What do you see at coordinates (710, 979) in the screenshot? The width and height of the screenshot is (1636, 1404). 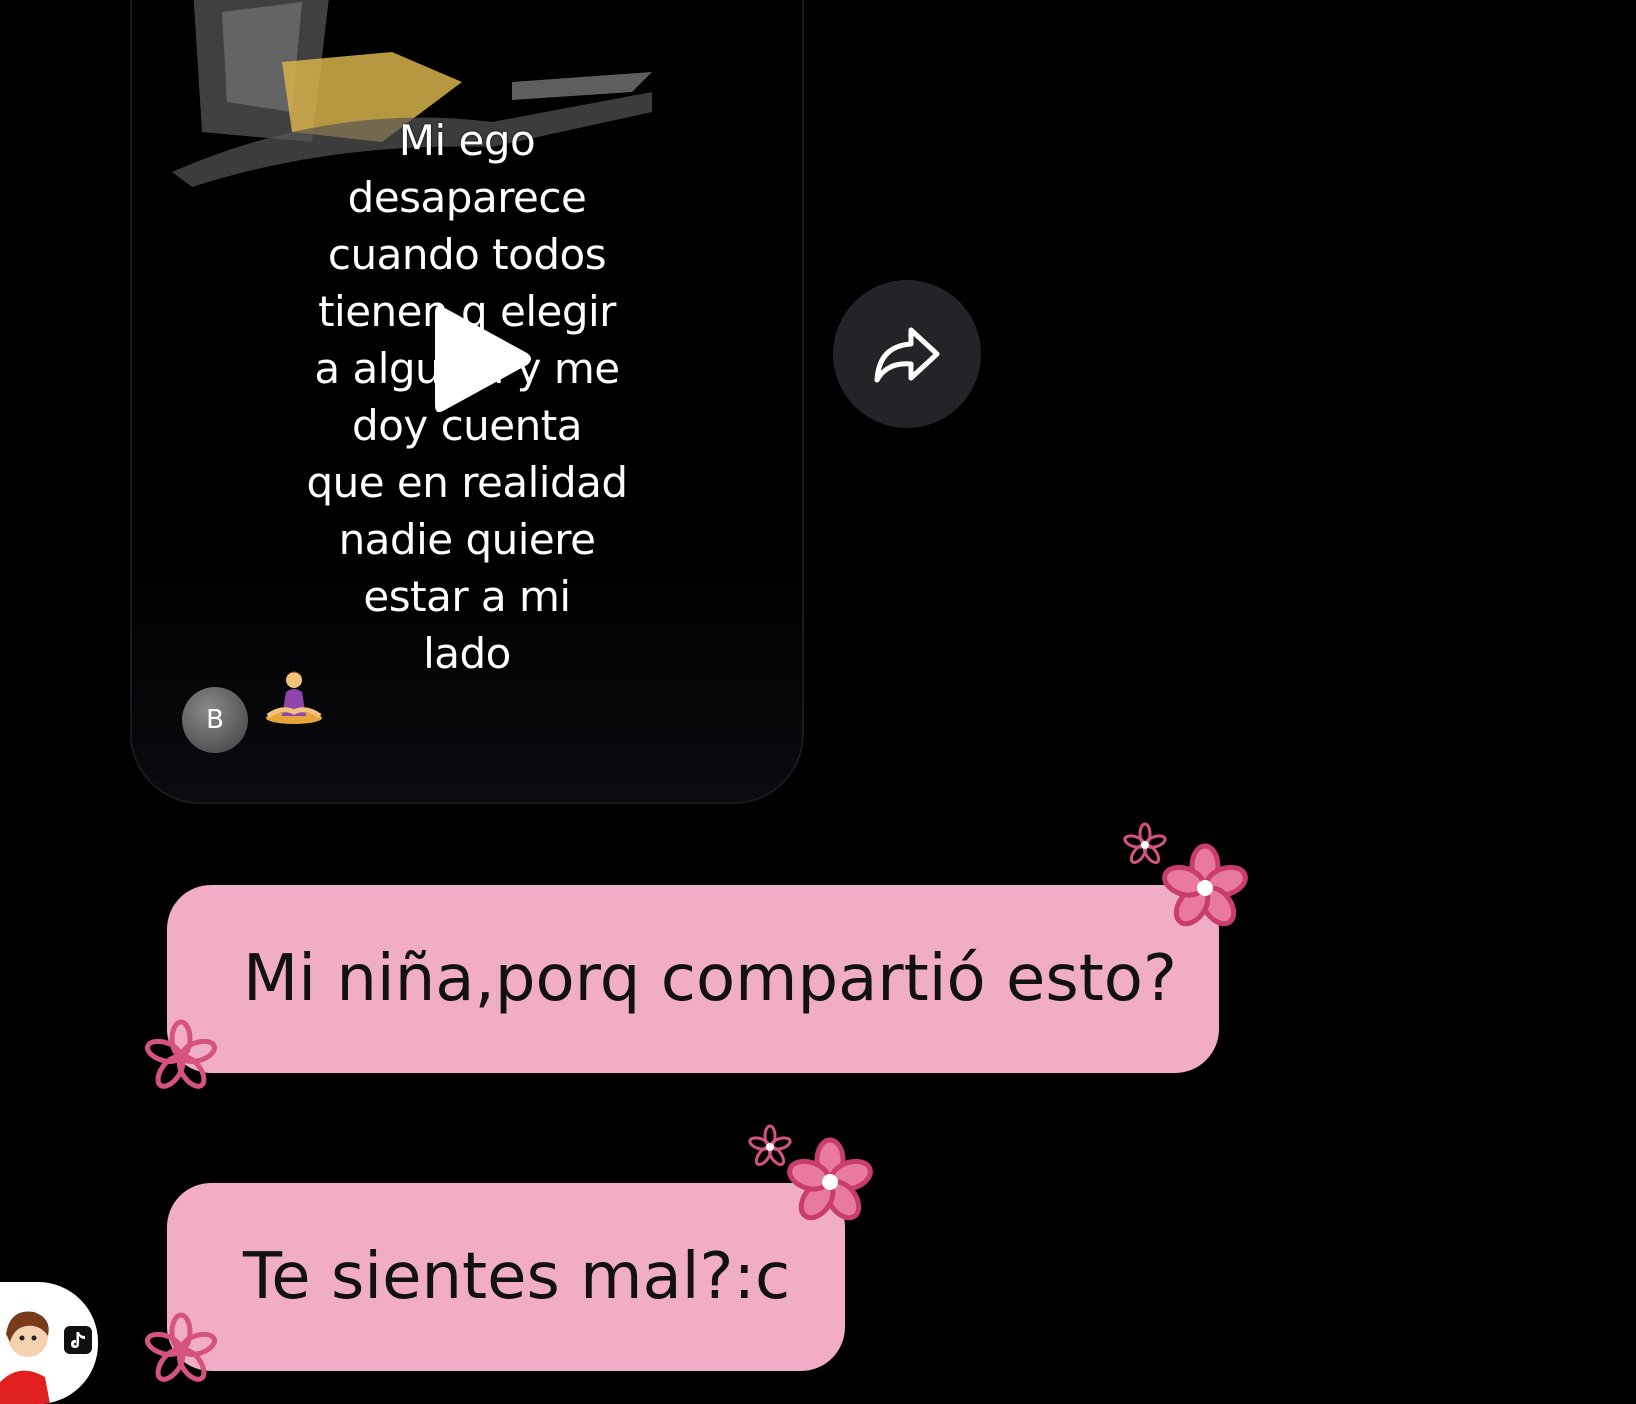 I see `message-text: Mi niña,porq compartió esto?` at bounding box center [710, 979].